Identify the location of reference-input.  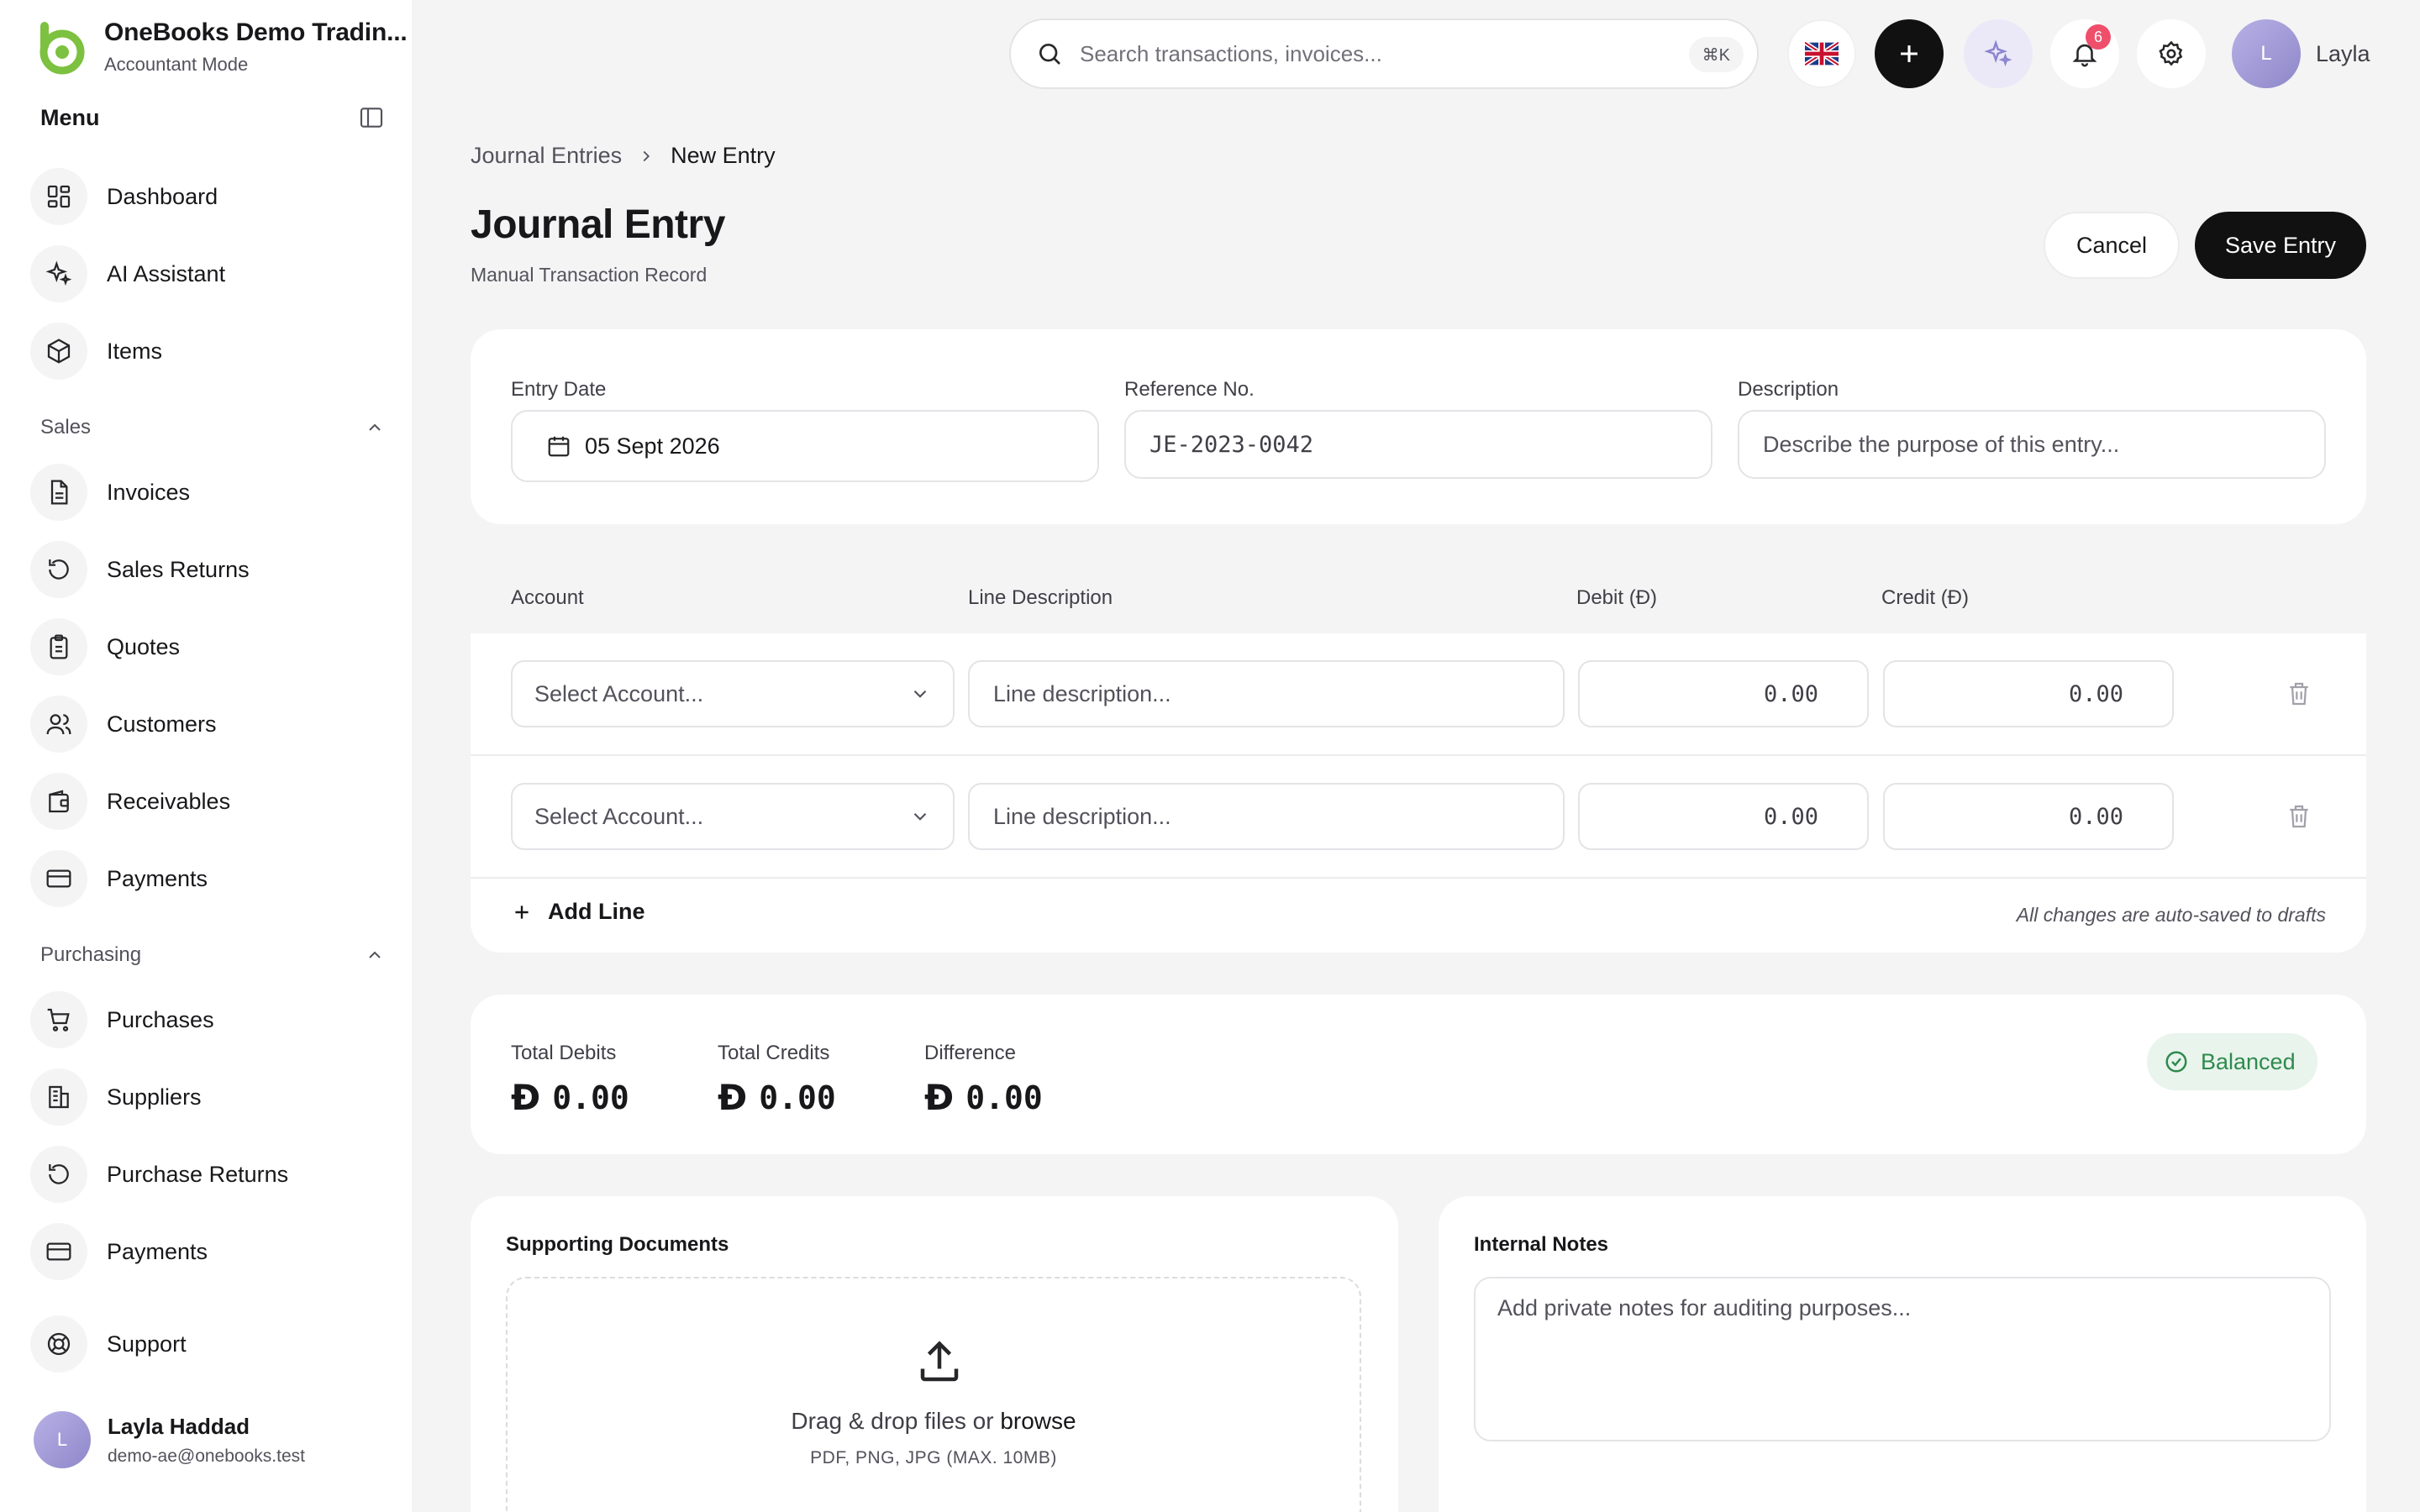
(1418, 444).